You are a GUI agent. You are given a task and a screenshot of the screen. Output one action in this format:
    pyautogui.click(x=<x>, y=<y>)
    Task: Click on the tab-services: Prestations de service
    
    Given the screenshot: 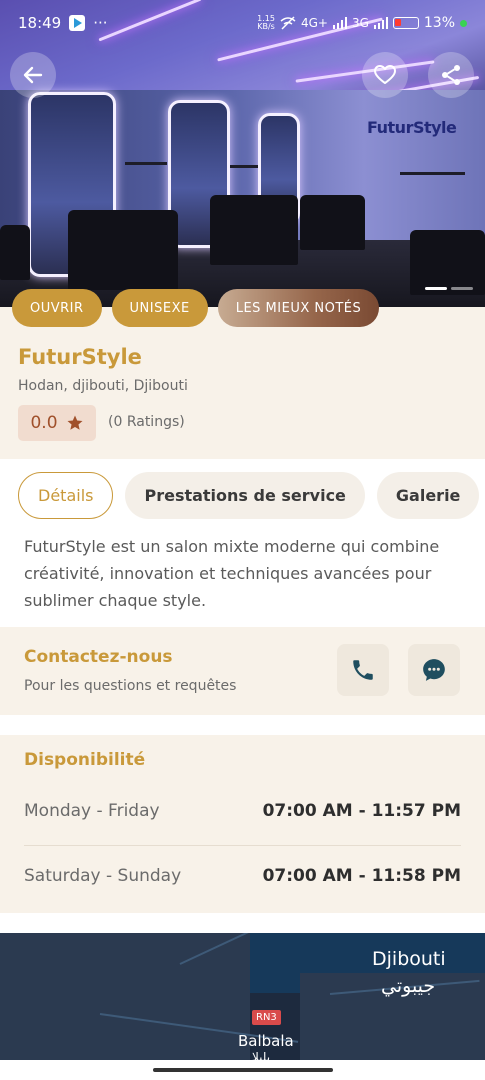 What is the action you would take?
    pyautogui.click(x=245, y=495)
    